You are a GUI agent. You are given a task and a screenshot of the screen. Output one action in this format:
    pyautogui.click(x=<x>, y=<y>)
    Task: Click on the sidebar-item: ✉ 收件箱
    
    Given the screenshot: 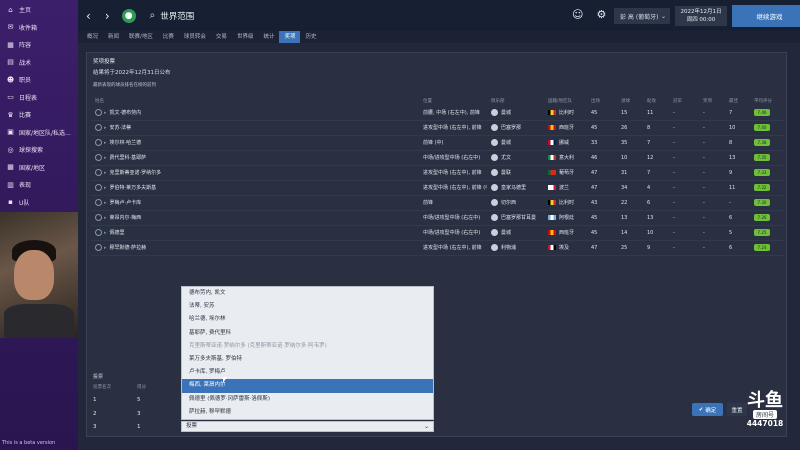 What is the action you would take?
    pyautogui.click(x=39, y=28)
    